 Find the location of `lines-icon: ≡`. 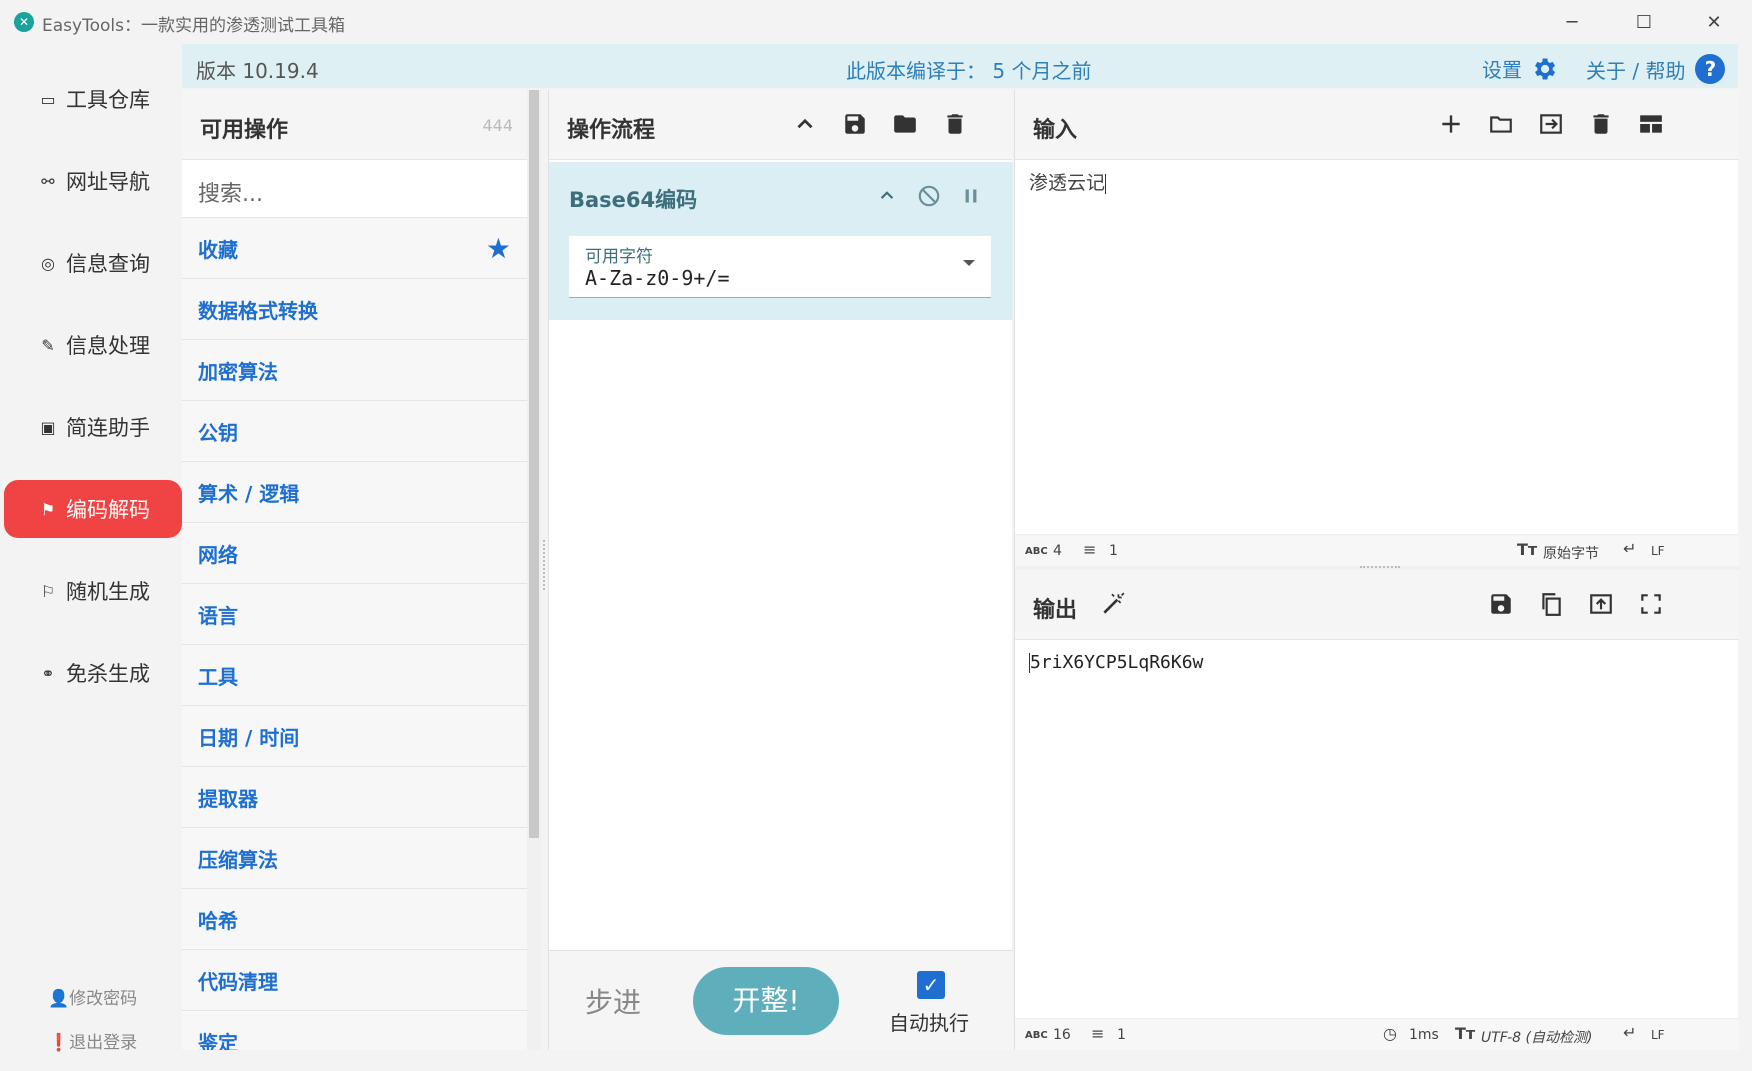

lines-icon: ≡ is located at coordinates (1098, 1033).